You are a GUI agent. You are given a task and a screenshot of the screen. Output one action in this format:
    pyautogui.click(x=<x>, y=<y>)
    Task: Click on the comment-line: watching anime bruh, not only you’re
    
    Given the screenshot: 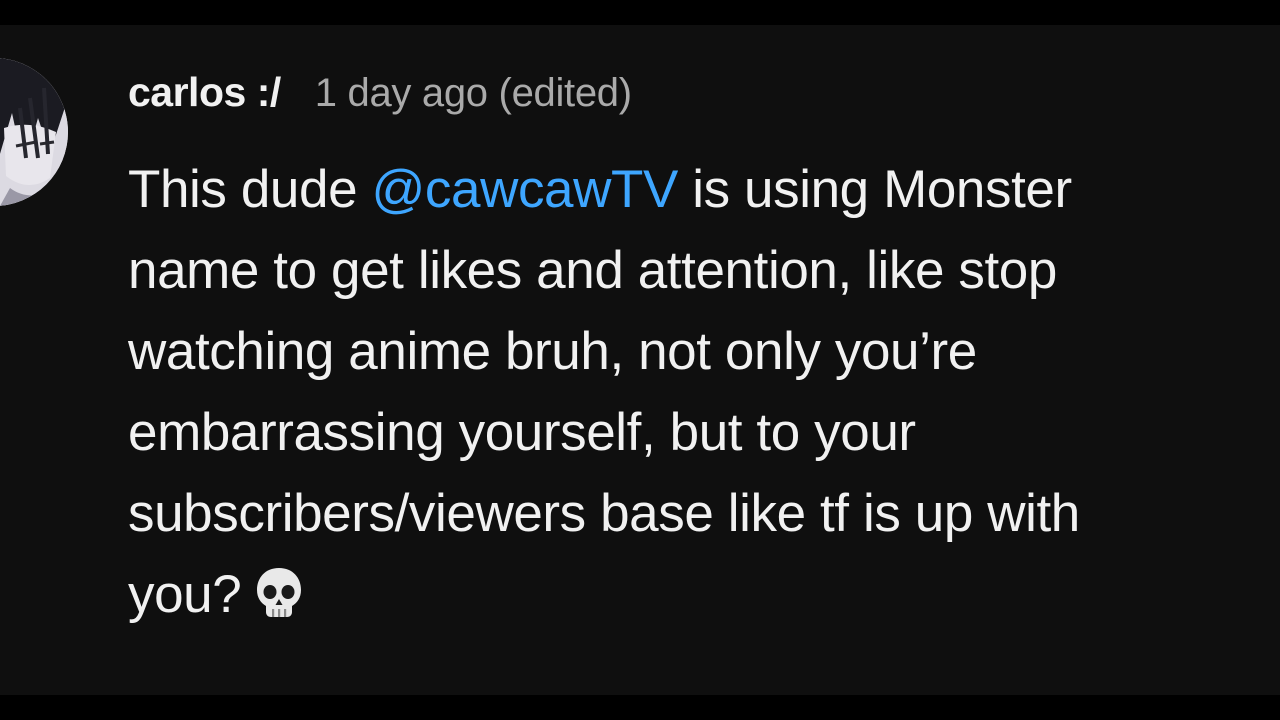 What is the action you would take?
    pyautogui.click(x=552, y=351)
    